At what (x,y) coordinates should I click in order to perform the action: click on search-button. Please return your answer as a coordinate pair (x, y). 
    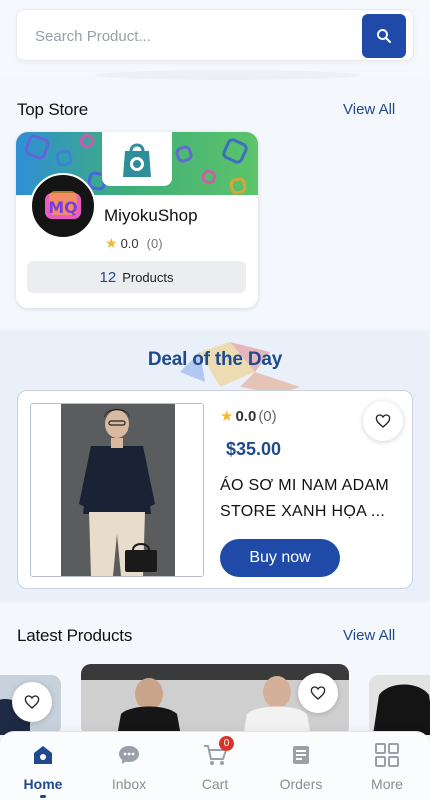
    Looking at the image, I should click on (384, 36).